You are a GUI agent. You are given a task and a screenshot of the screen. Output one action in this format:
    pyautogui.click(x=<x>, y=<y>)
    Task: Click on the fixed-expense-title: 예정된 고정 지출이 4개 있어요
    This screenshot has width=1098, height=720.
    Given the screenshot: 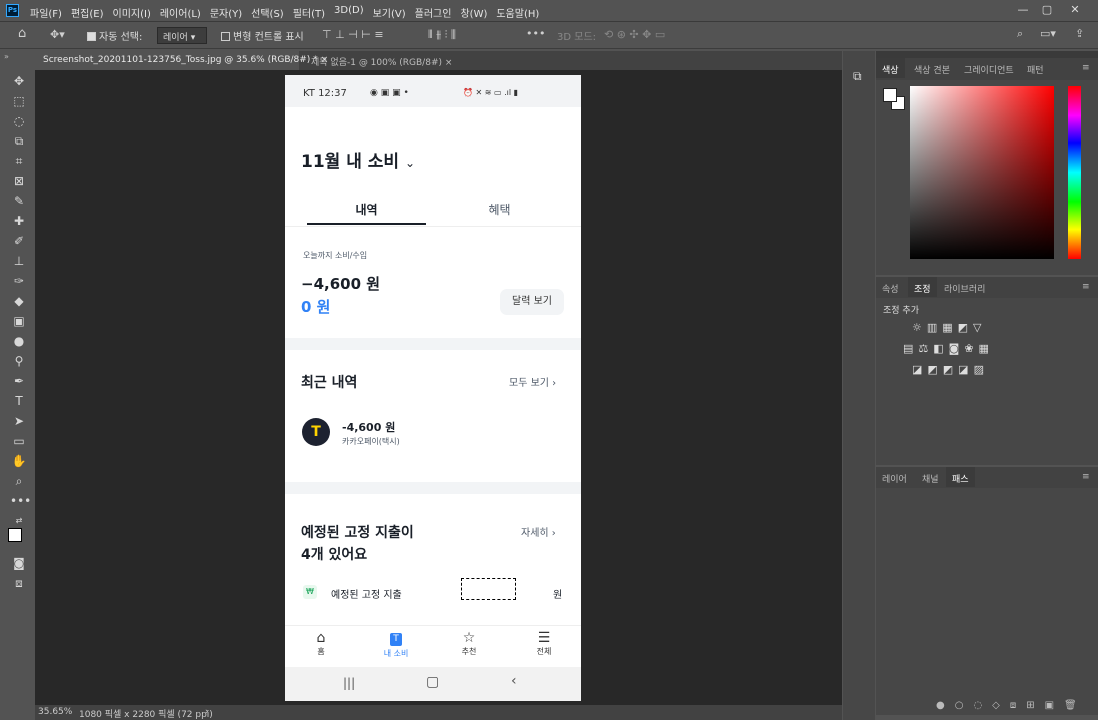 What is the action you would take?
    pyautogui.click(x=357, y=544)
    